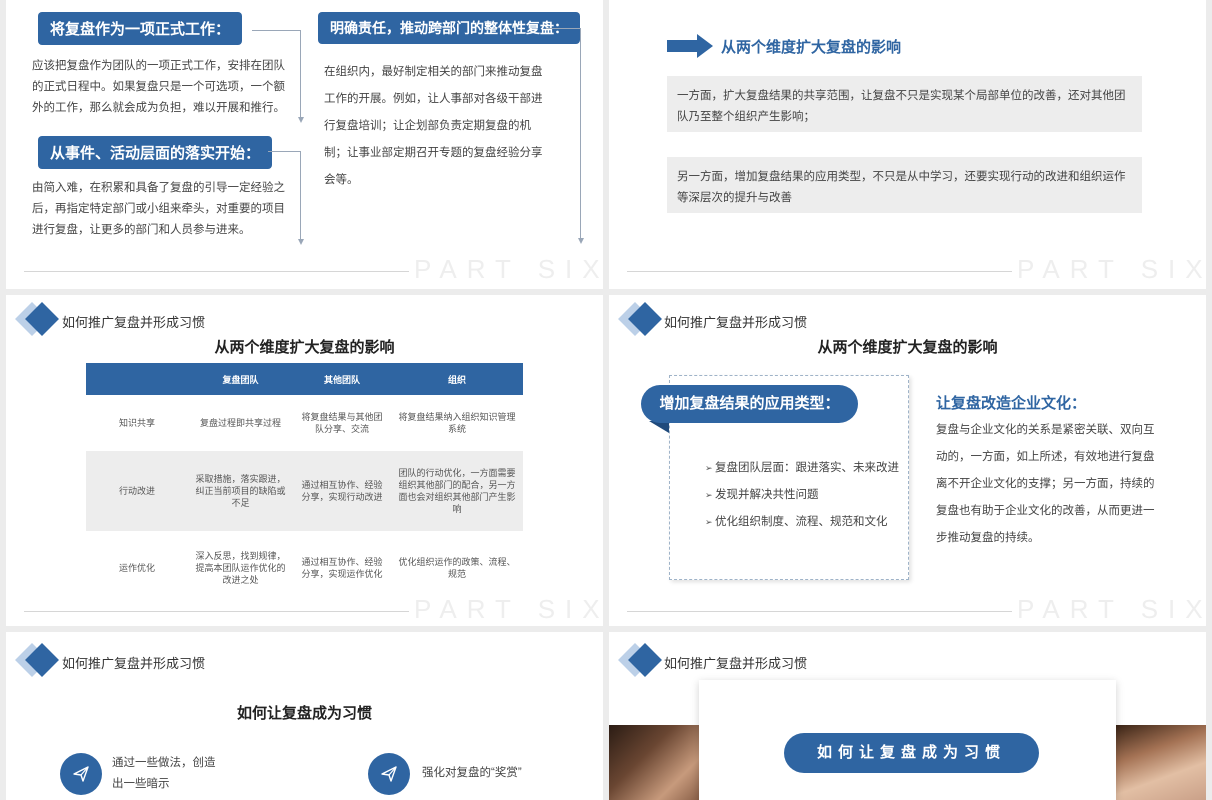 This screenshot has width=1212, height=800. Describe the element at coordinates (749, 404) in the screenshot. I see `bubble-title: 增加复盘结果的应用类型：` at that location.